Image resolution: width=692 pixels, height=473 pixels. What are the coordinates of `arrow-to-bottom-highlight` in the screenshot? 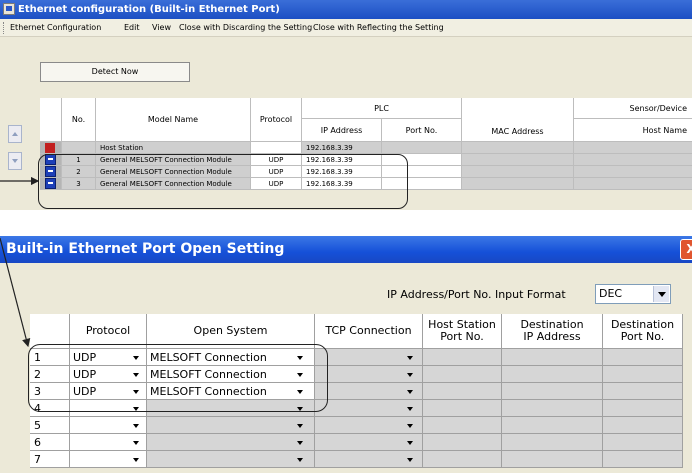 It's located at (15, 292).